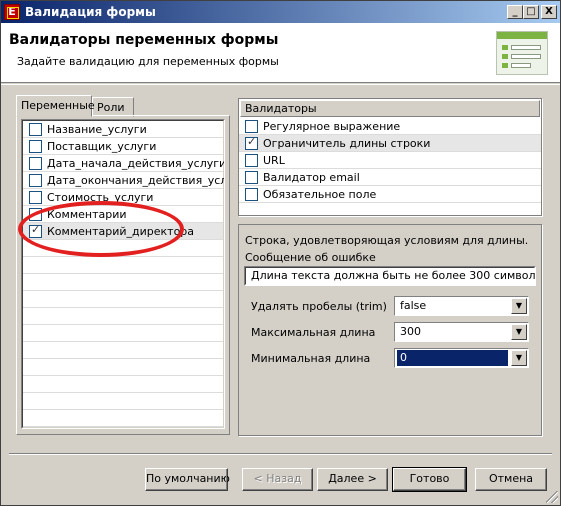 The height and width of the screenshot is (506, 561). Describe the element at coordinates (277, 479) in the screenshot. I see `back-button: < Назад` at that location.